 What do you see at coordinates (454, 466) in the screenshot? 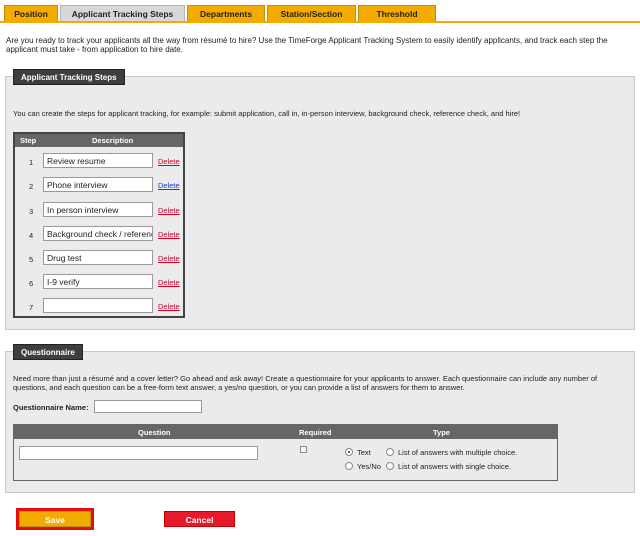
I see `type-single-choice-label: List of answers with single choice.` at bounding box center [454, 466].